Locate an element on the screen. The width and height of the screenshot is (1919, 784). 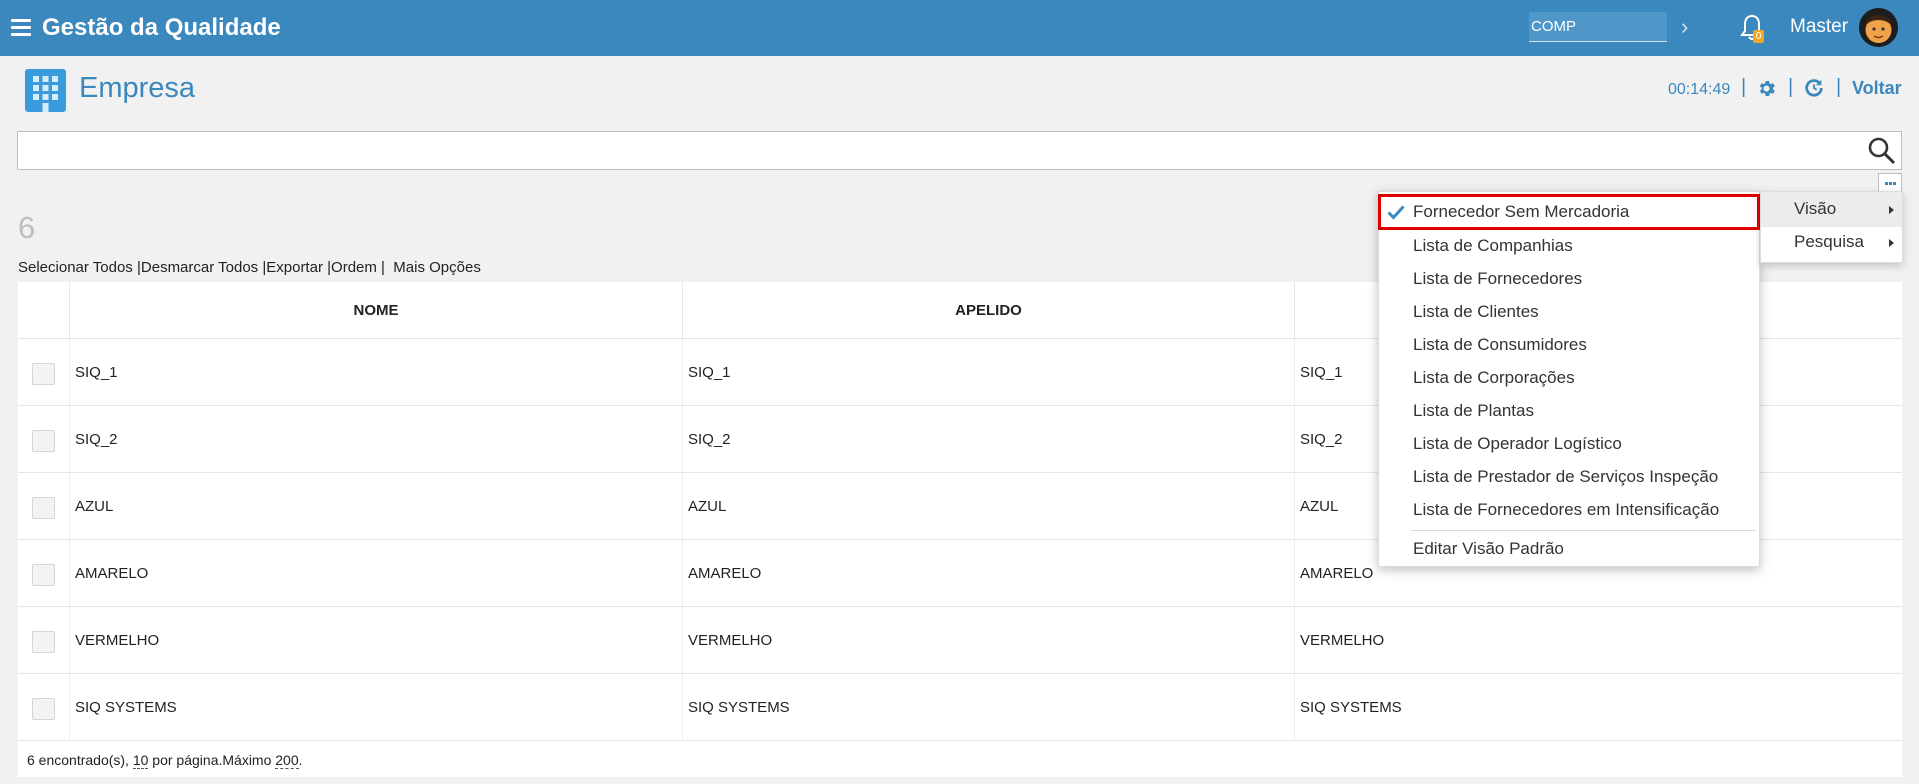
submenu-pesquisa: Pesquisa is located at coordinates (1829, 242).